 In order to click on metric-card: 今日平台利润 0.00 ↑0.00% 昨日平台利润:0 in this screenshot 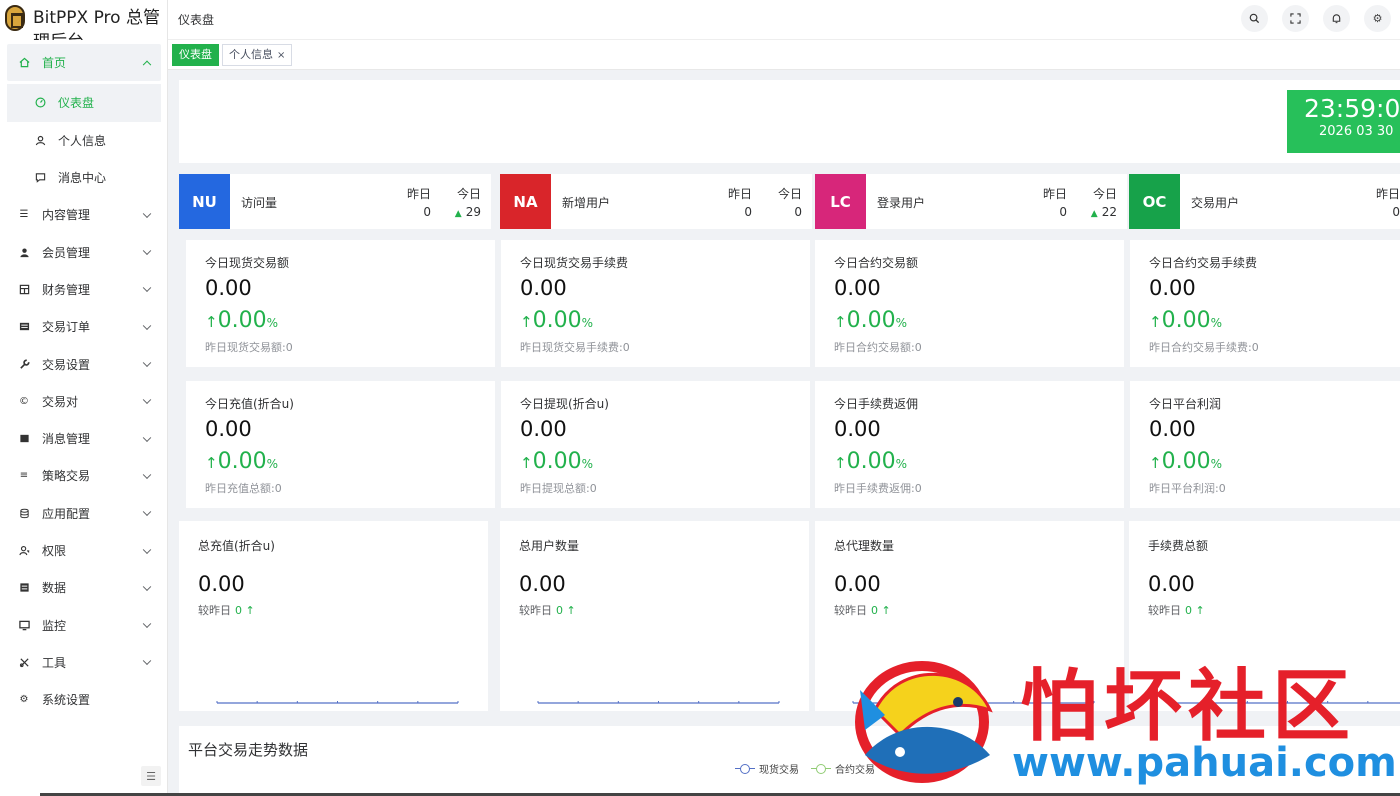, I will do `click(1265, 444)`.